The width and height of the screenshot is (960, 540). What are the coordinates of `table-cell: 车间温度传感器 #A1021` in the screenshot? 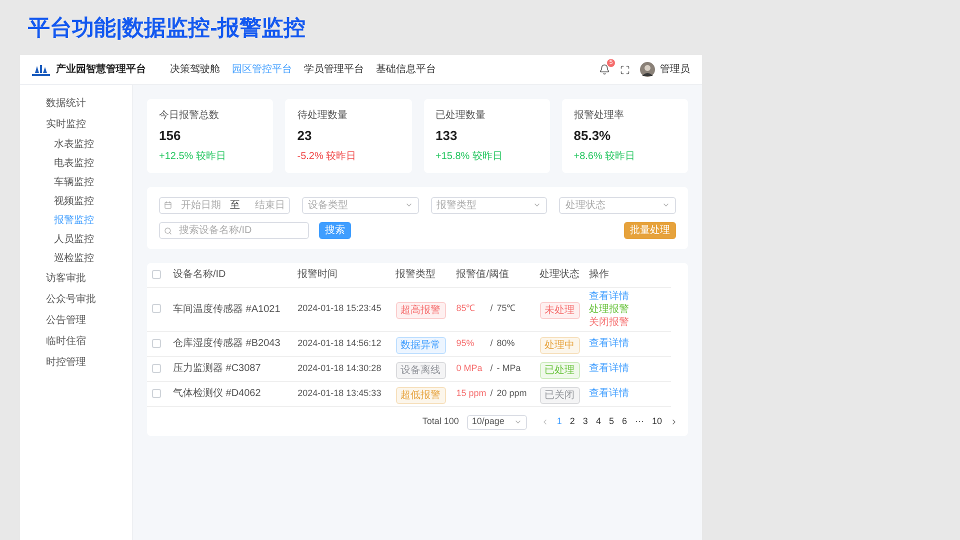 It's located at (235, 309).